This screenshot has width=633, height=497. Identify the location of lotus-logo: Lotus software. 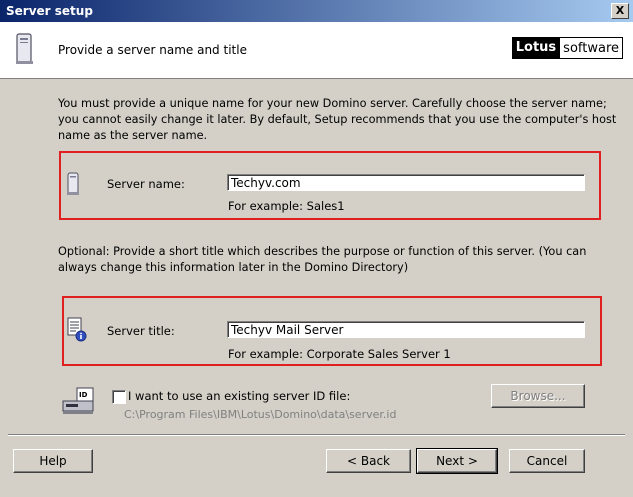
(567, 48).